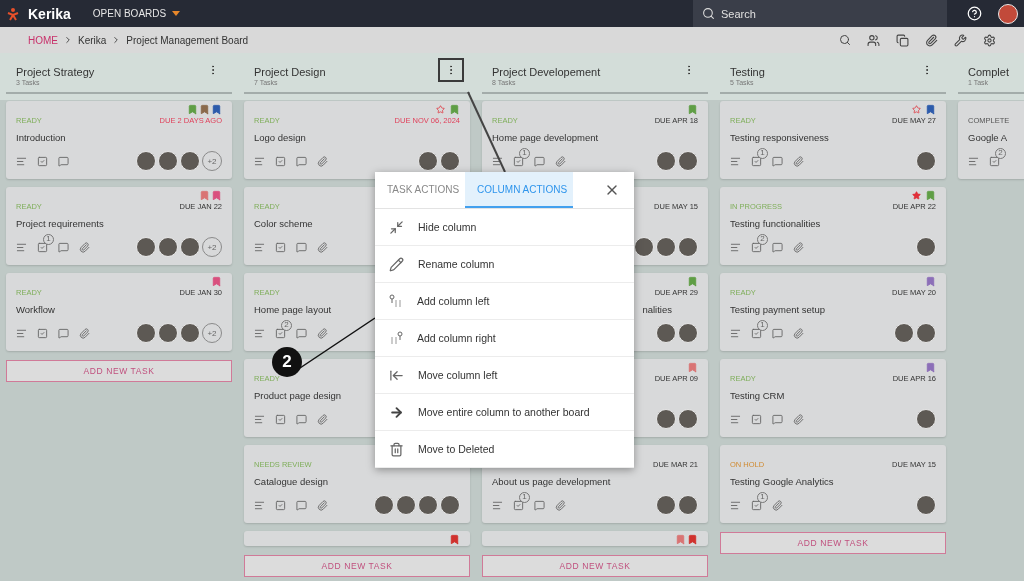 This screenshot has height=581, width=1024. I want to click on menu-item: Move column left, so click(504, 375).